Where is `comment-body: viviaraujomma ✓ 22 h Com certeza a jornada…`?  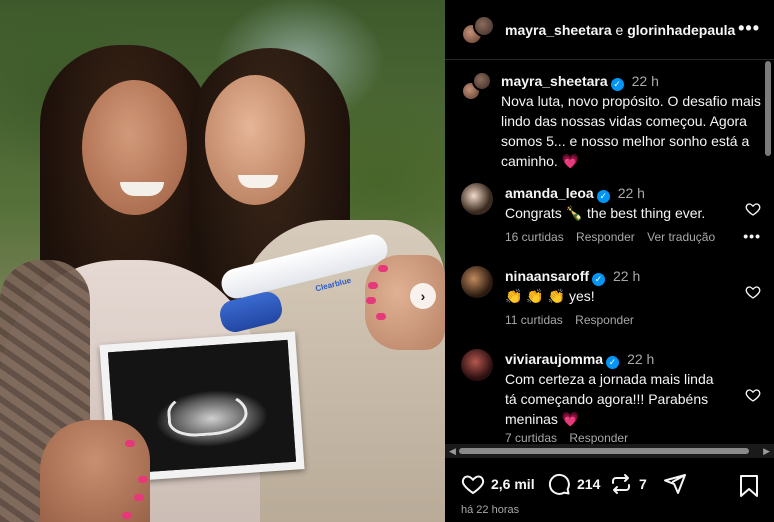
comment-body: viviaraujomma ✓ 22 h Com certeza a jornada… is located at coordinates (615, 389).